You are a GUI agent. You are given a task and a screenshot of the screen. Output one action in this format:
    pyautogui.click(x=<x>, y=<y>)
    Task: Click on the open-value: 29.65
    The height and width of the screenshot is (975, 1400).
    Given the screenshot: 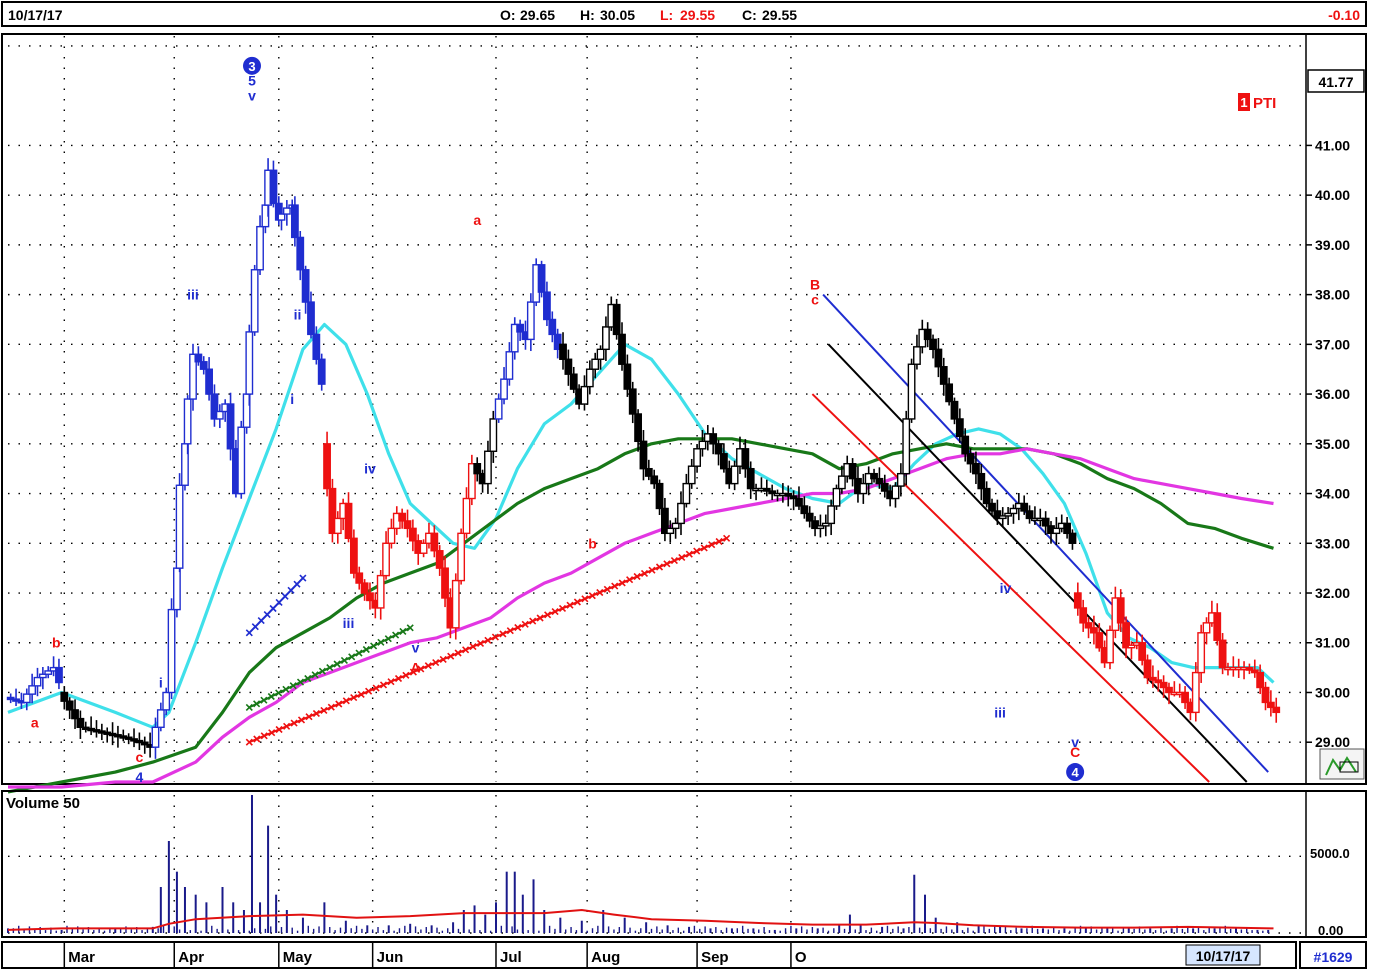 What is the action you would take?
    pyautogui.click(x=537, y=15)
    